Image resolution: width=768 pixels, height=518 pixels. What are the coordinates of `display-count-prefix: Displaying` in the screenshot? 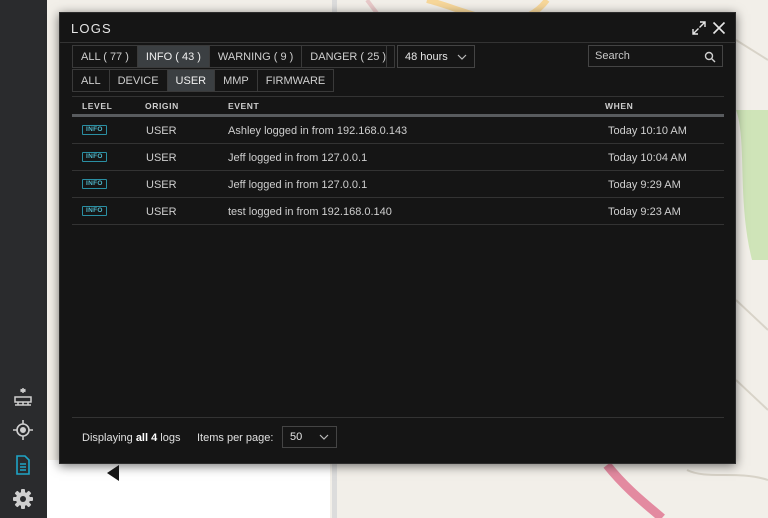 It's located at (107, 438).